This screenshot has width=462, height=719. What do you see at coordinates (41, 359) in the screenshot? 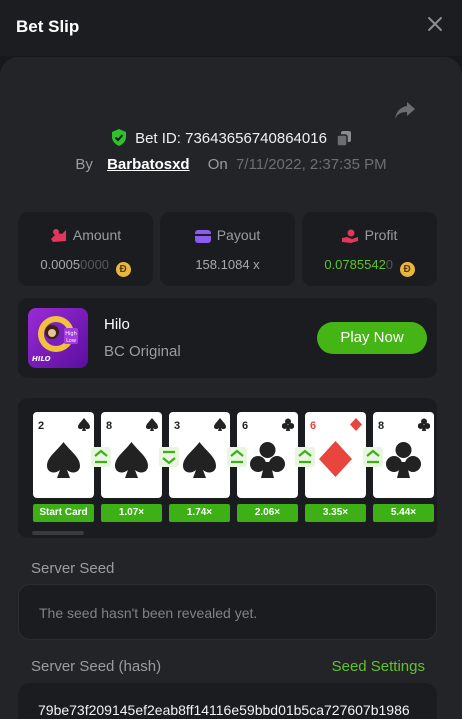
I see `thumb-text: HILO` at bounding box center [41, 359].